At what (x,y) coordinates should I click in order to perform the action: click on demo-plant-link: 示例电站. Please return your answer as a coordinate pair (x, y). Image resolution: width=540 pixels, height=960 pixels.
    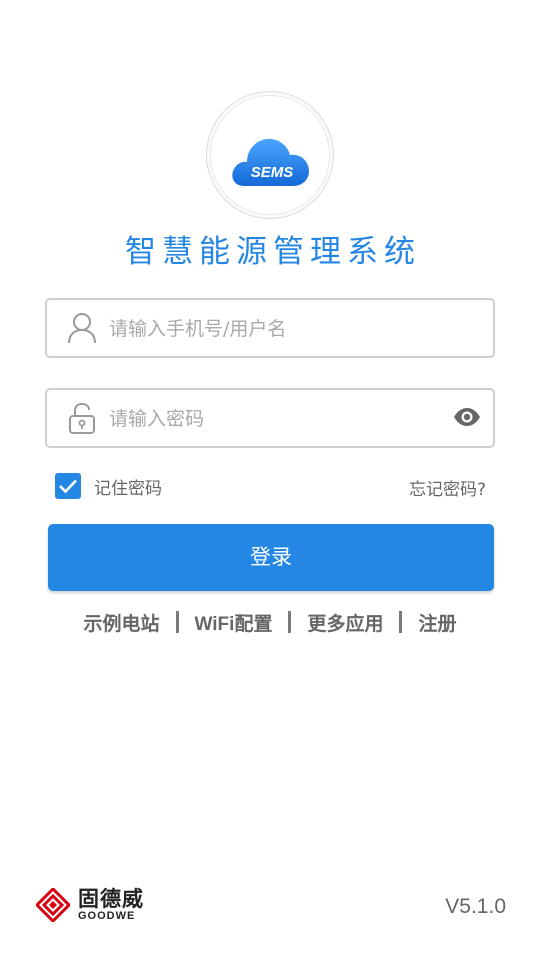
    Looking at the image, I should click on (122, 622).